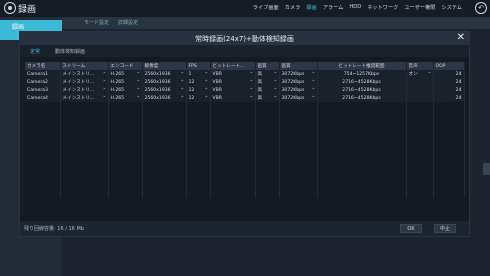  Describe the element at coordinates (449, 66) in the screenshot. I see `col-oop: OOP` at that location.